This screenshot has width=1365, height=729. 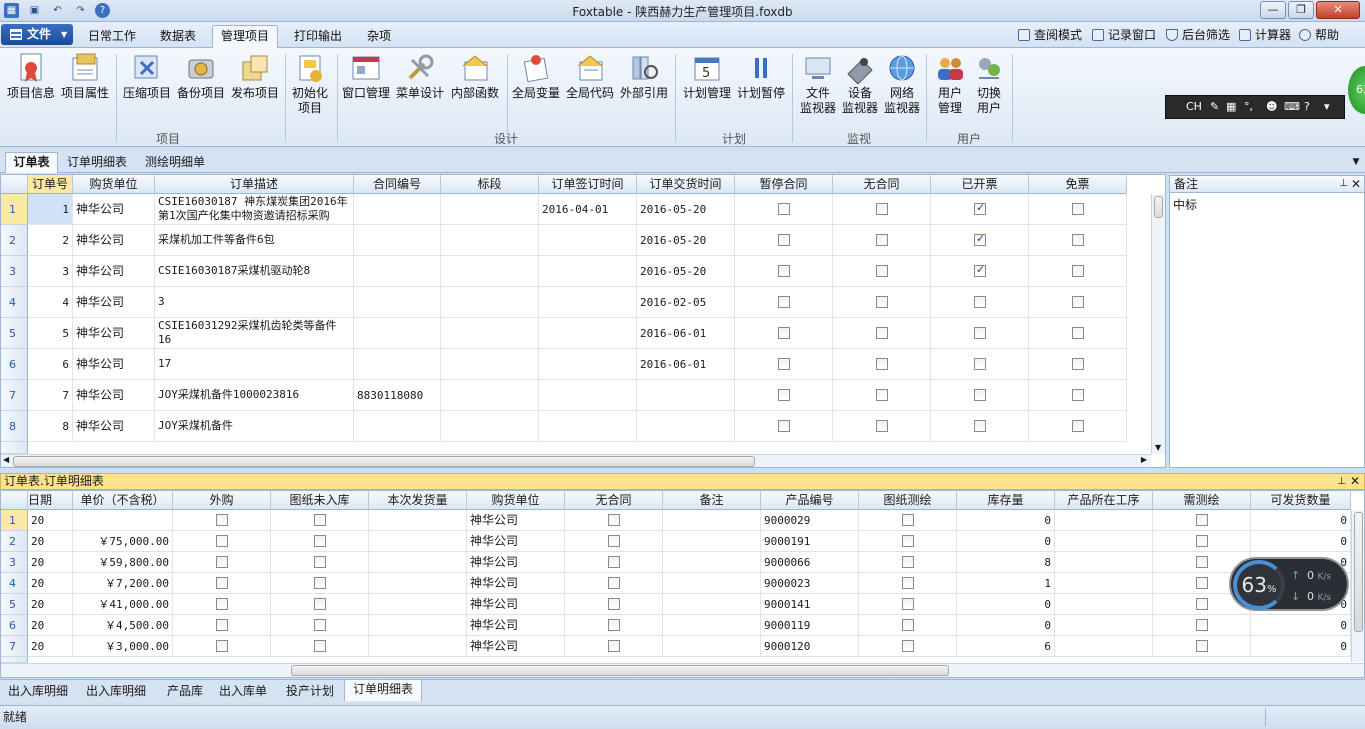 I want to click on delivery-date-cell: 2016-02-05, so click(x=686, y=302).